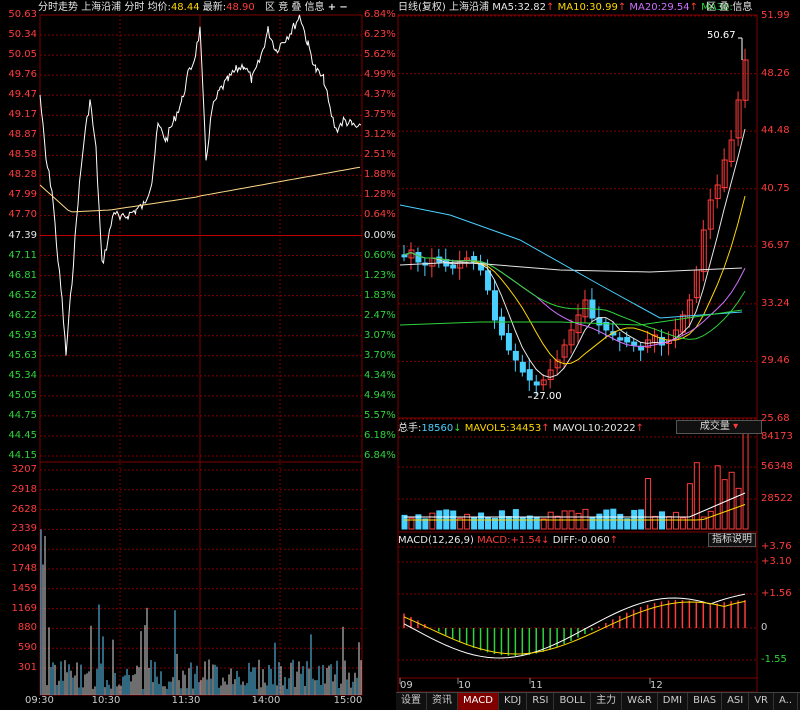  I want to click on intraday-pct-tick: 0.60%, so click(380, 255).